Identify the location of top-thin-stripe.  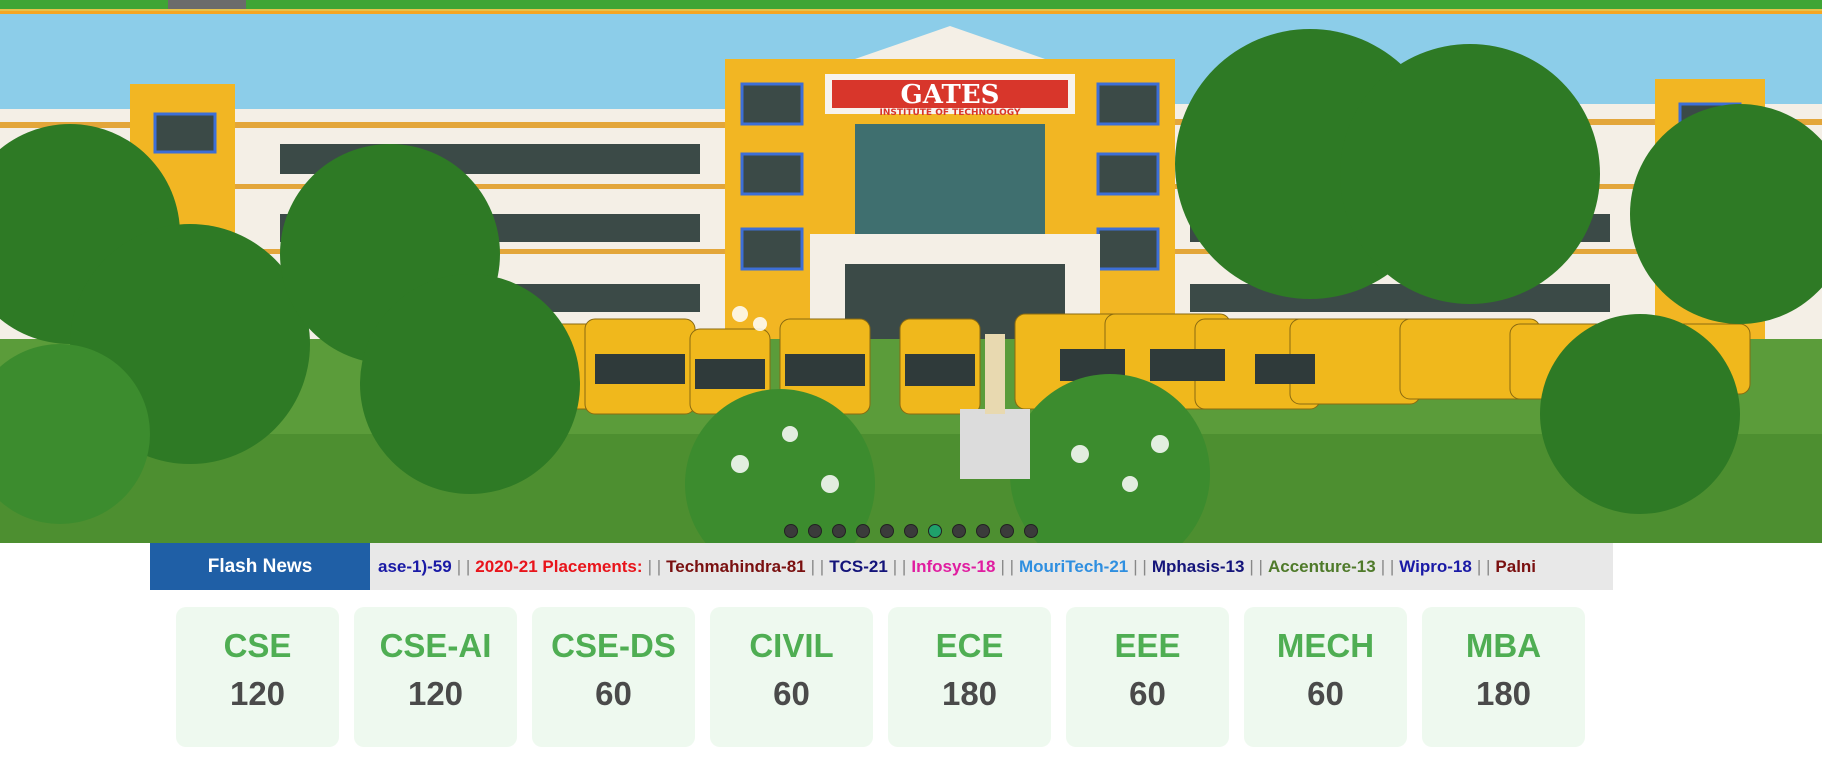
(911, 10).